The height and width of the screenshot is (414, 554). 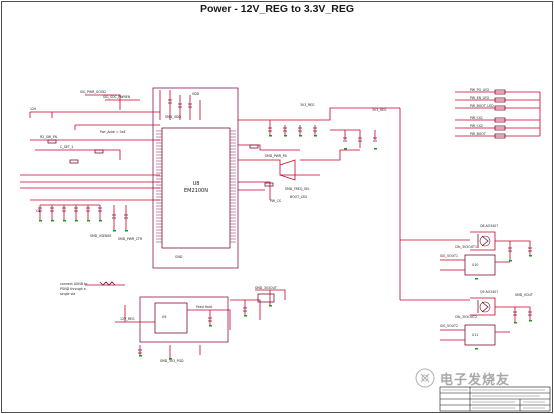 I want to click on svg-text: Q8 AO3407, so click(x=489, y=226).